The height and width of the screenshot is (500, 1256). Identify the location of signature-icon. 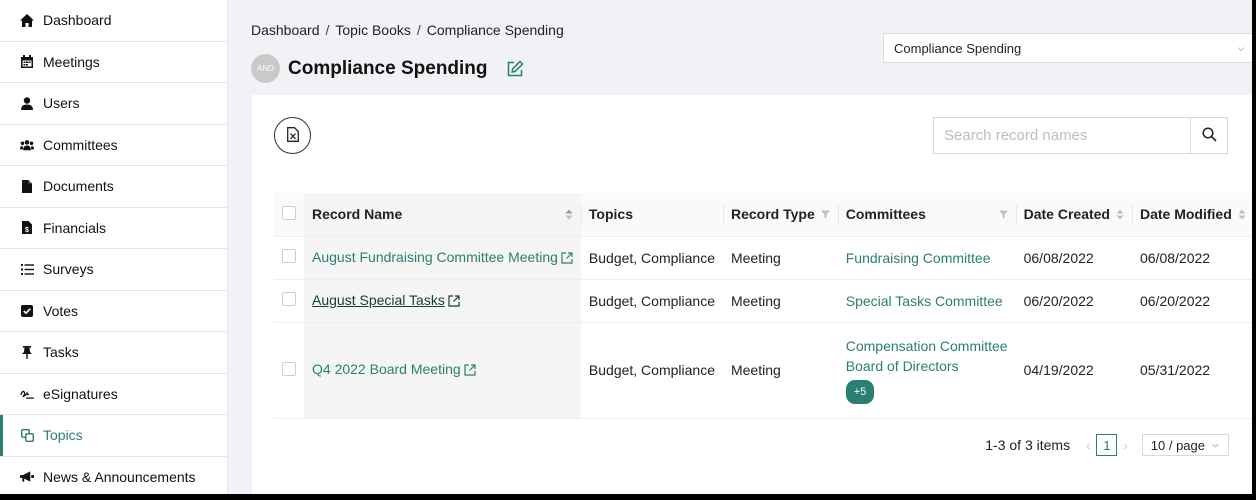
(27, 394).